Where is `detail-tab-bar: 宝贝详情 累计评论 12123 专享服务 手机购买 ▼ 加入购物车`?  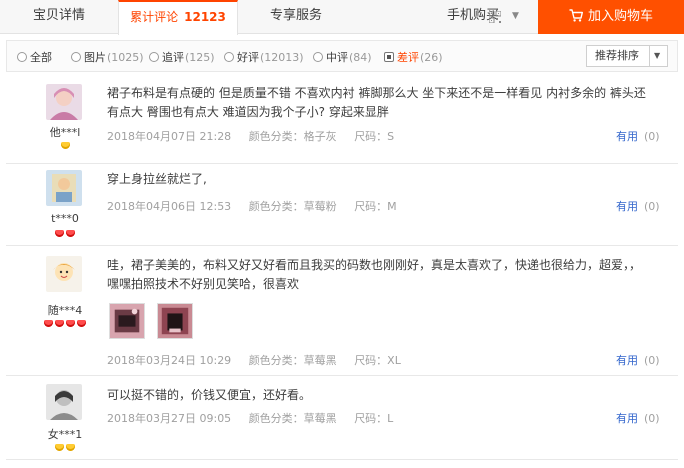
detail-tab-bar: 宝贝详情 累计评论 12123 专享服务 手机购买 ▼ 加入购物车 is located at coordinates (342, 17).